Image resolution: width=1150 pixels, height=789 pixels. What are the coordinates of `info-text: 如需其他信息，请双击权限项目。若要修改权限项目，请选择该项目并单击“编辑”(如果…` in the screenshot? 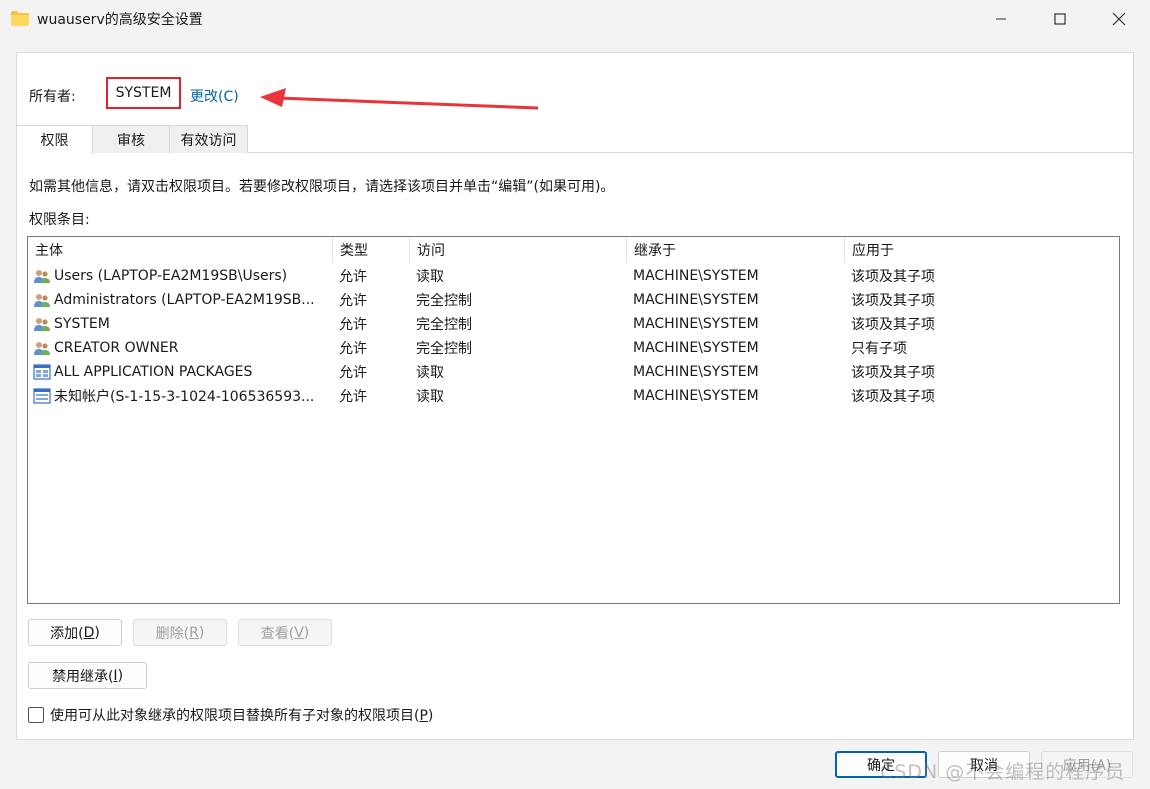 It's located at (322, 187).